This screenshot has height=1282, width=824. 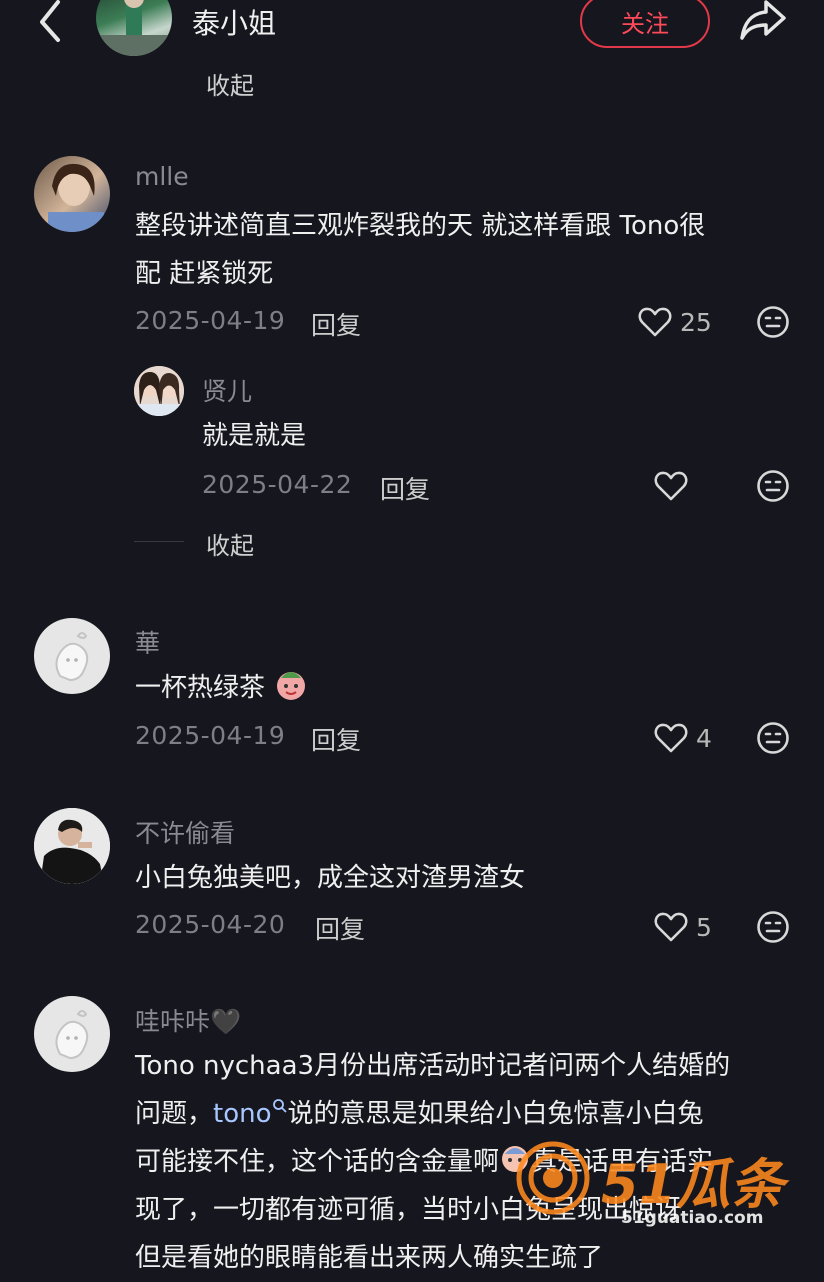 What do you see at coordinates (704, 927) in the screenshot?
I see `like-count: 5` at bounding box center [704, 927].